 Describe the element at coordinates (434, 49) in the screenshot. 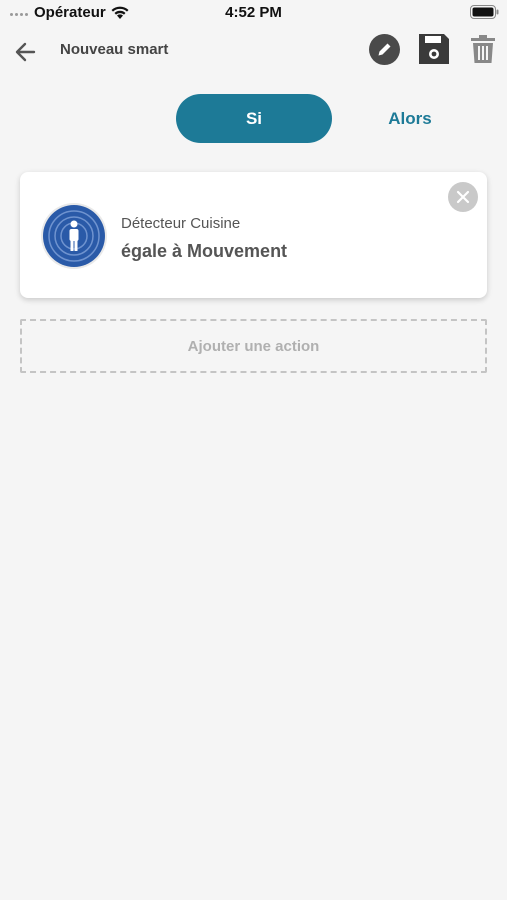

I see `save-icon` at that location.